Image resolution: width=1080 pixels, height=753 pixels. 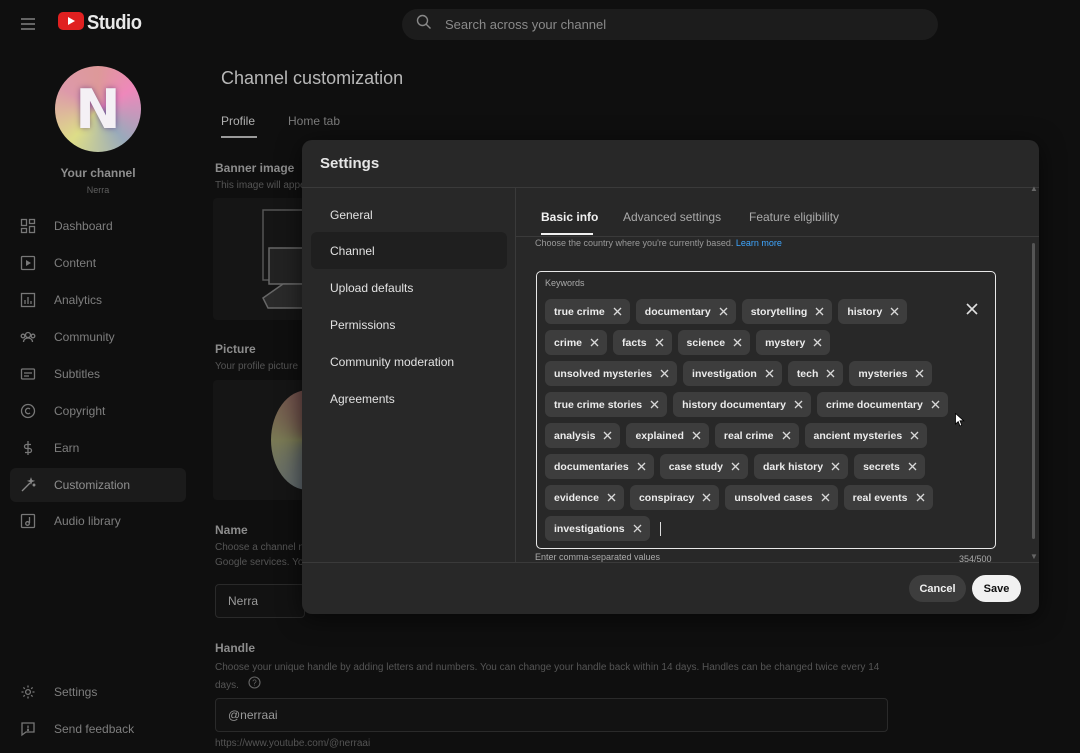 I want to click on keyword-chip: conspiracy, so click(x=674, y=497).